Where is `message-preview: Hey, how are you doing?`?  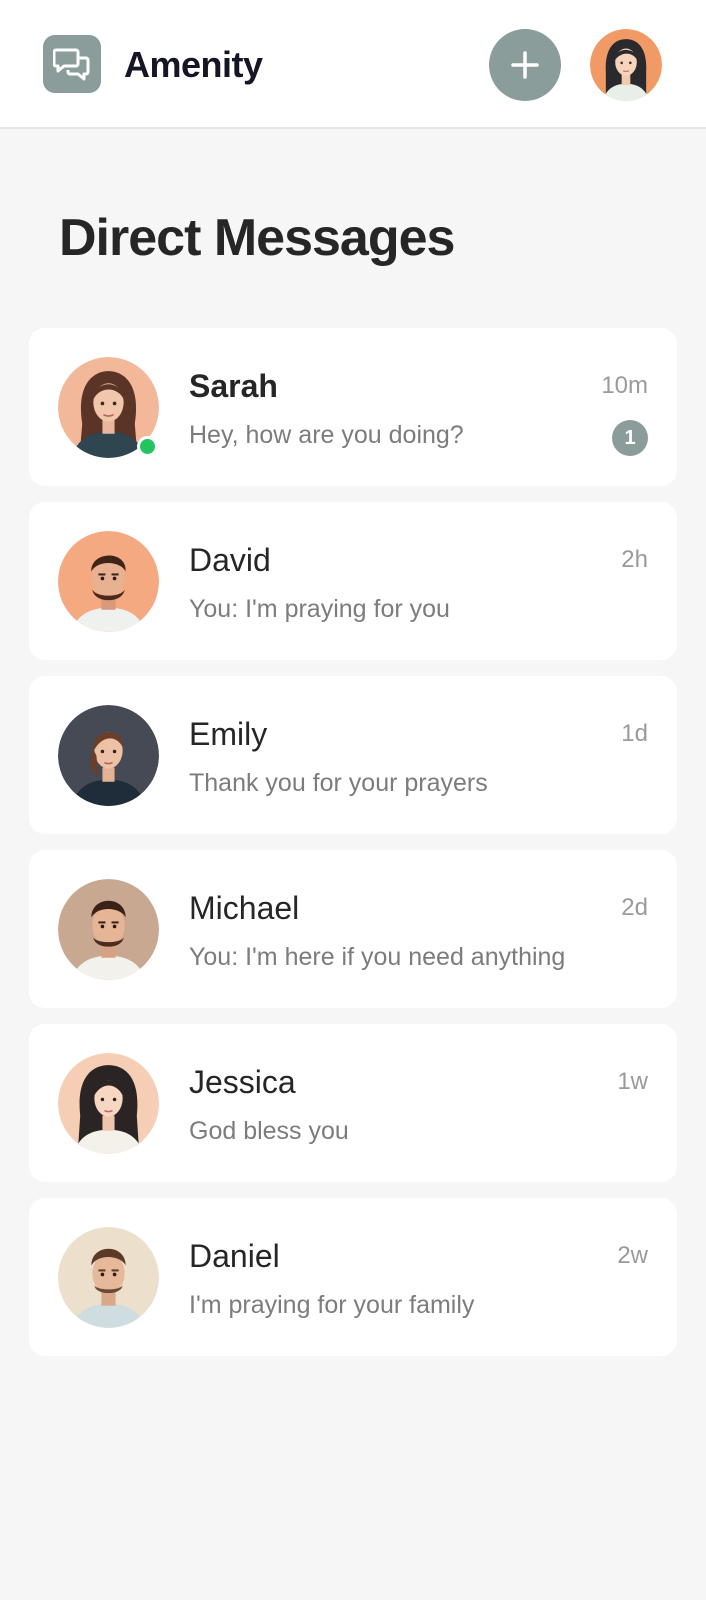
message-preview: Hey, how are you doing? is located at coordinates (326, 435).